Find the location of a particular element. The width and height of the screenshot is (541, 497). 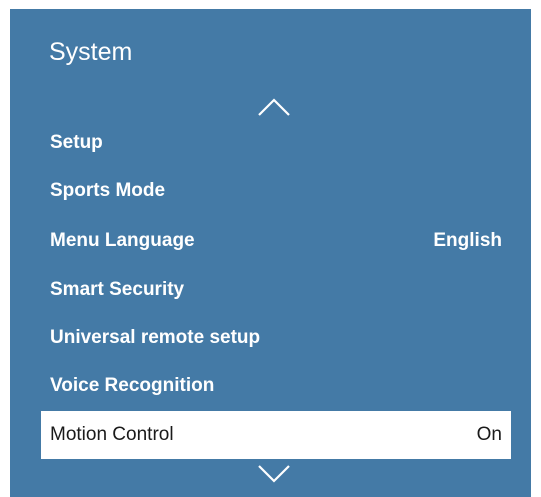

menu-item-sports-mode: Sports Mode is located at coordinates (276, 191).